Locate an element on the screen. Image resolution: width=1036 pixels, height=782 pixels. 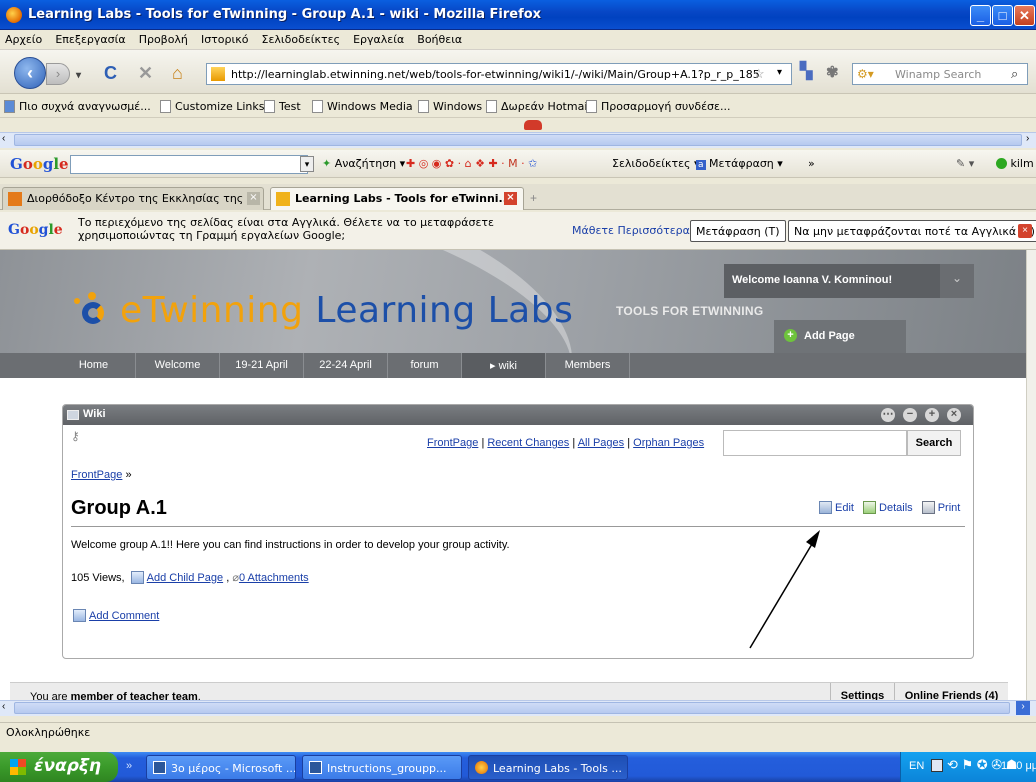
google-search-dropdown: ▾ is located at coordinates (307, 164).